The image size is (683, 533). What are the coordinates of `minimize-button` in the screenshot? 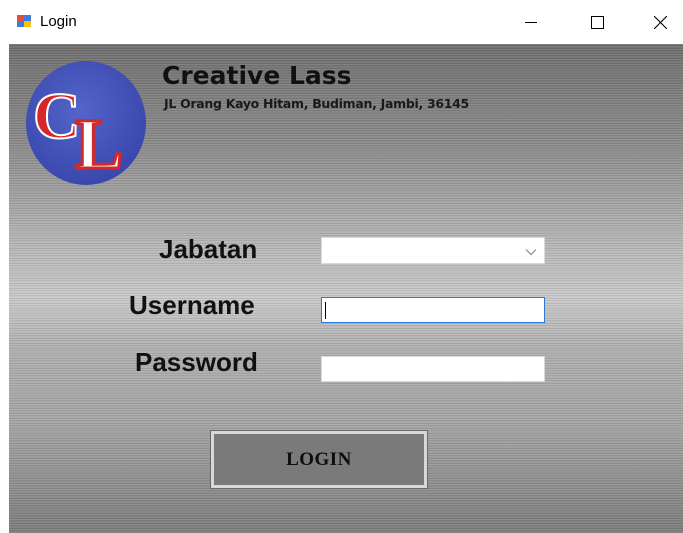 It's located at (531, 22).